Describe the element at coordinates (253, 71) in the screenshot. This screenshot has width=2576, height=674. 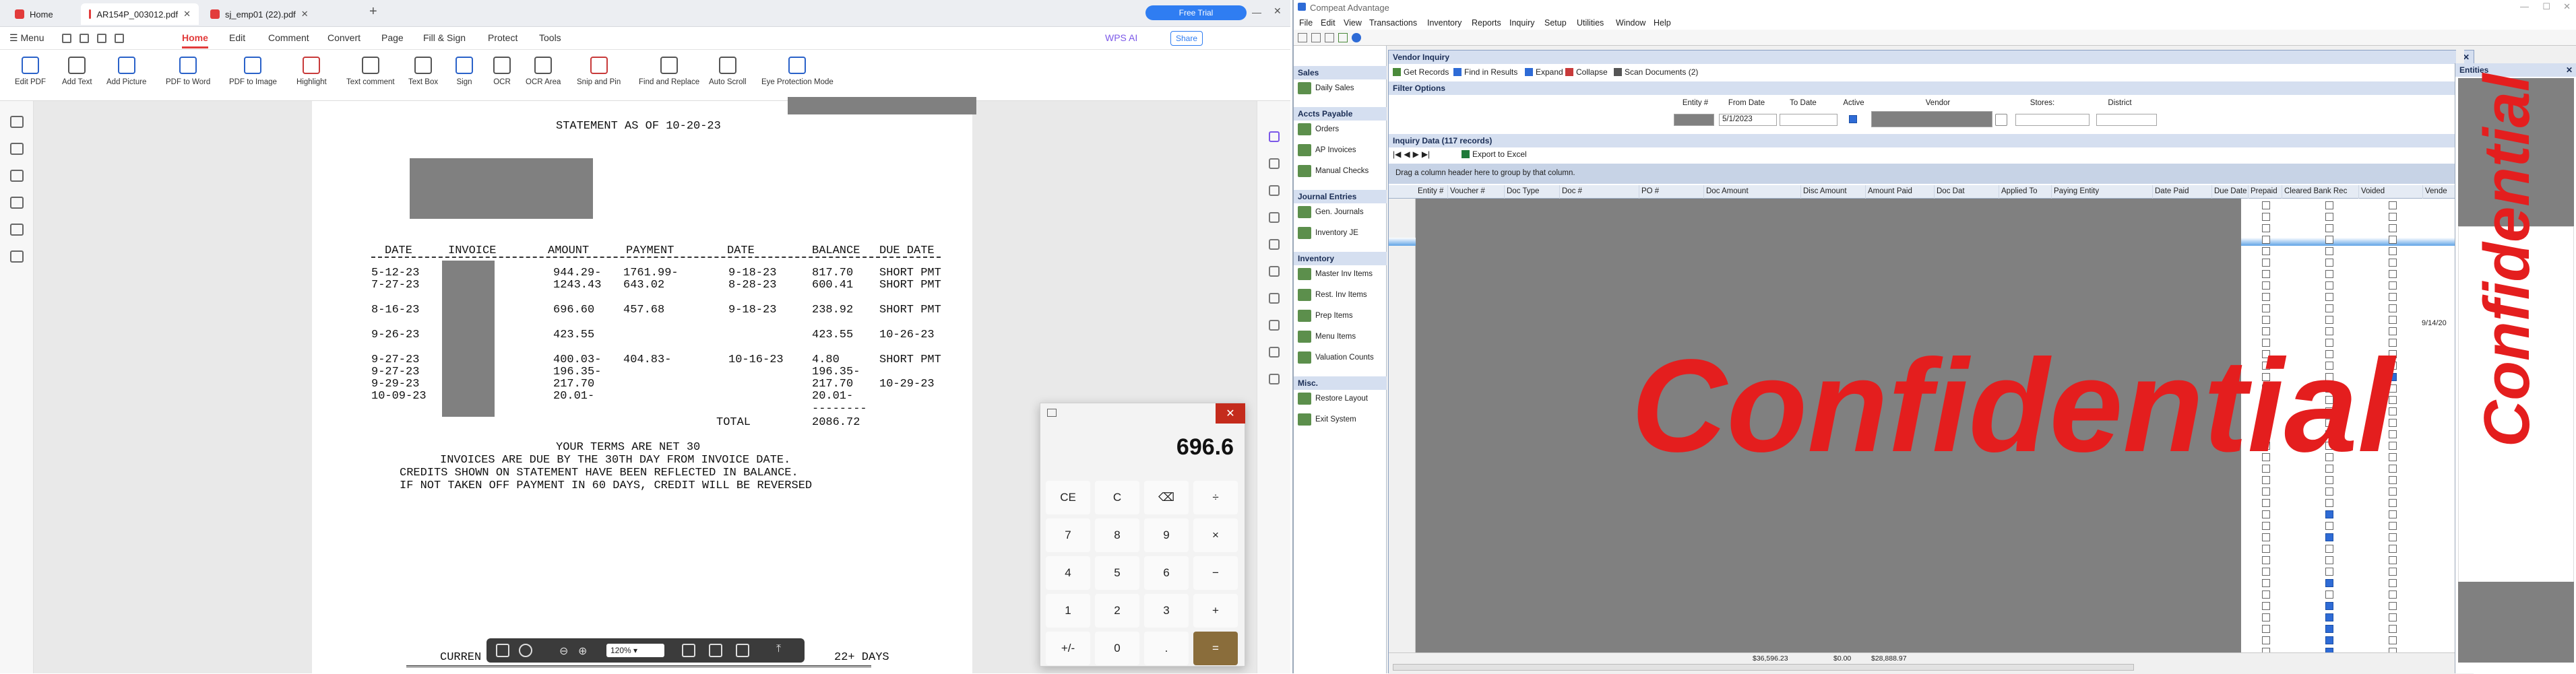
I see `pdf-to-image-button: PDF to Image` at that location.